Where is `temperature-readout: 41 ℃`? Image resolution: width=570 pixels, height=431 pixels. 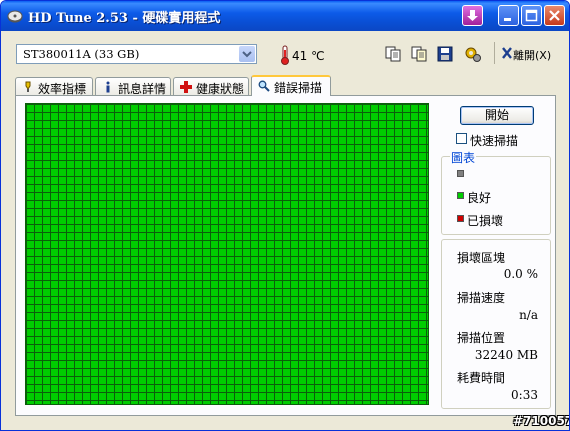
temperature-readout: 41 ℃ is located at coordinates (308, 56).